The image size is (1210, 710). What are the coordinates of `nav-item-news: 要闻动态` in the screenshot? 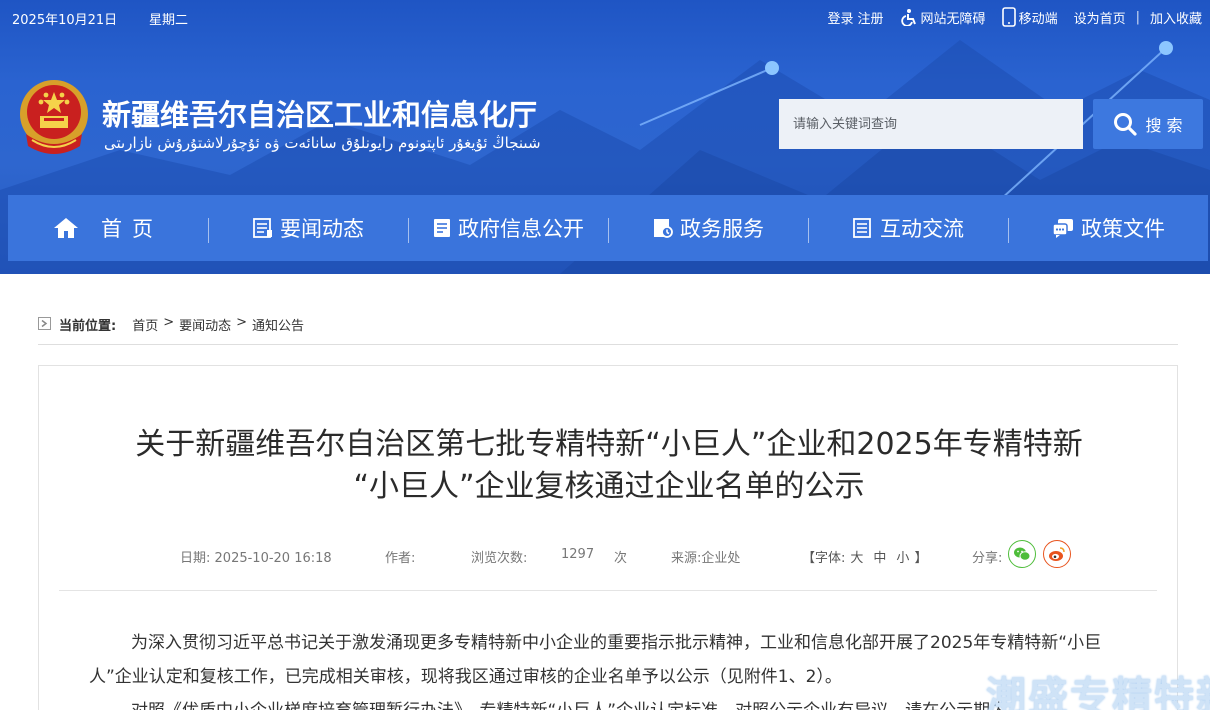 It's located at (308, 228).